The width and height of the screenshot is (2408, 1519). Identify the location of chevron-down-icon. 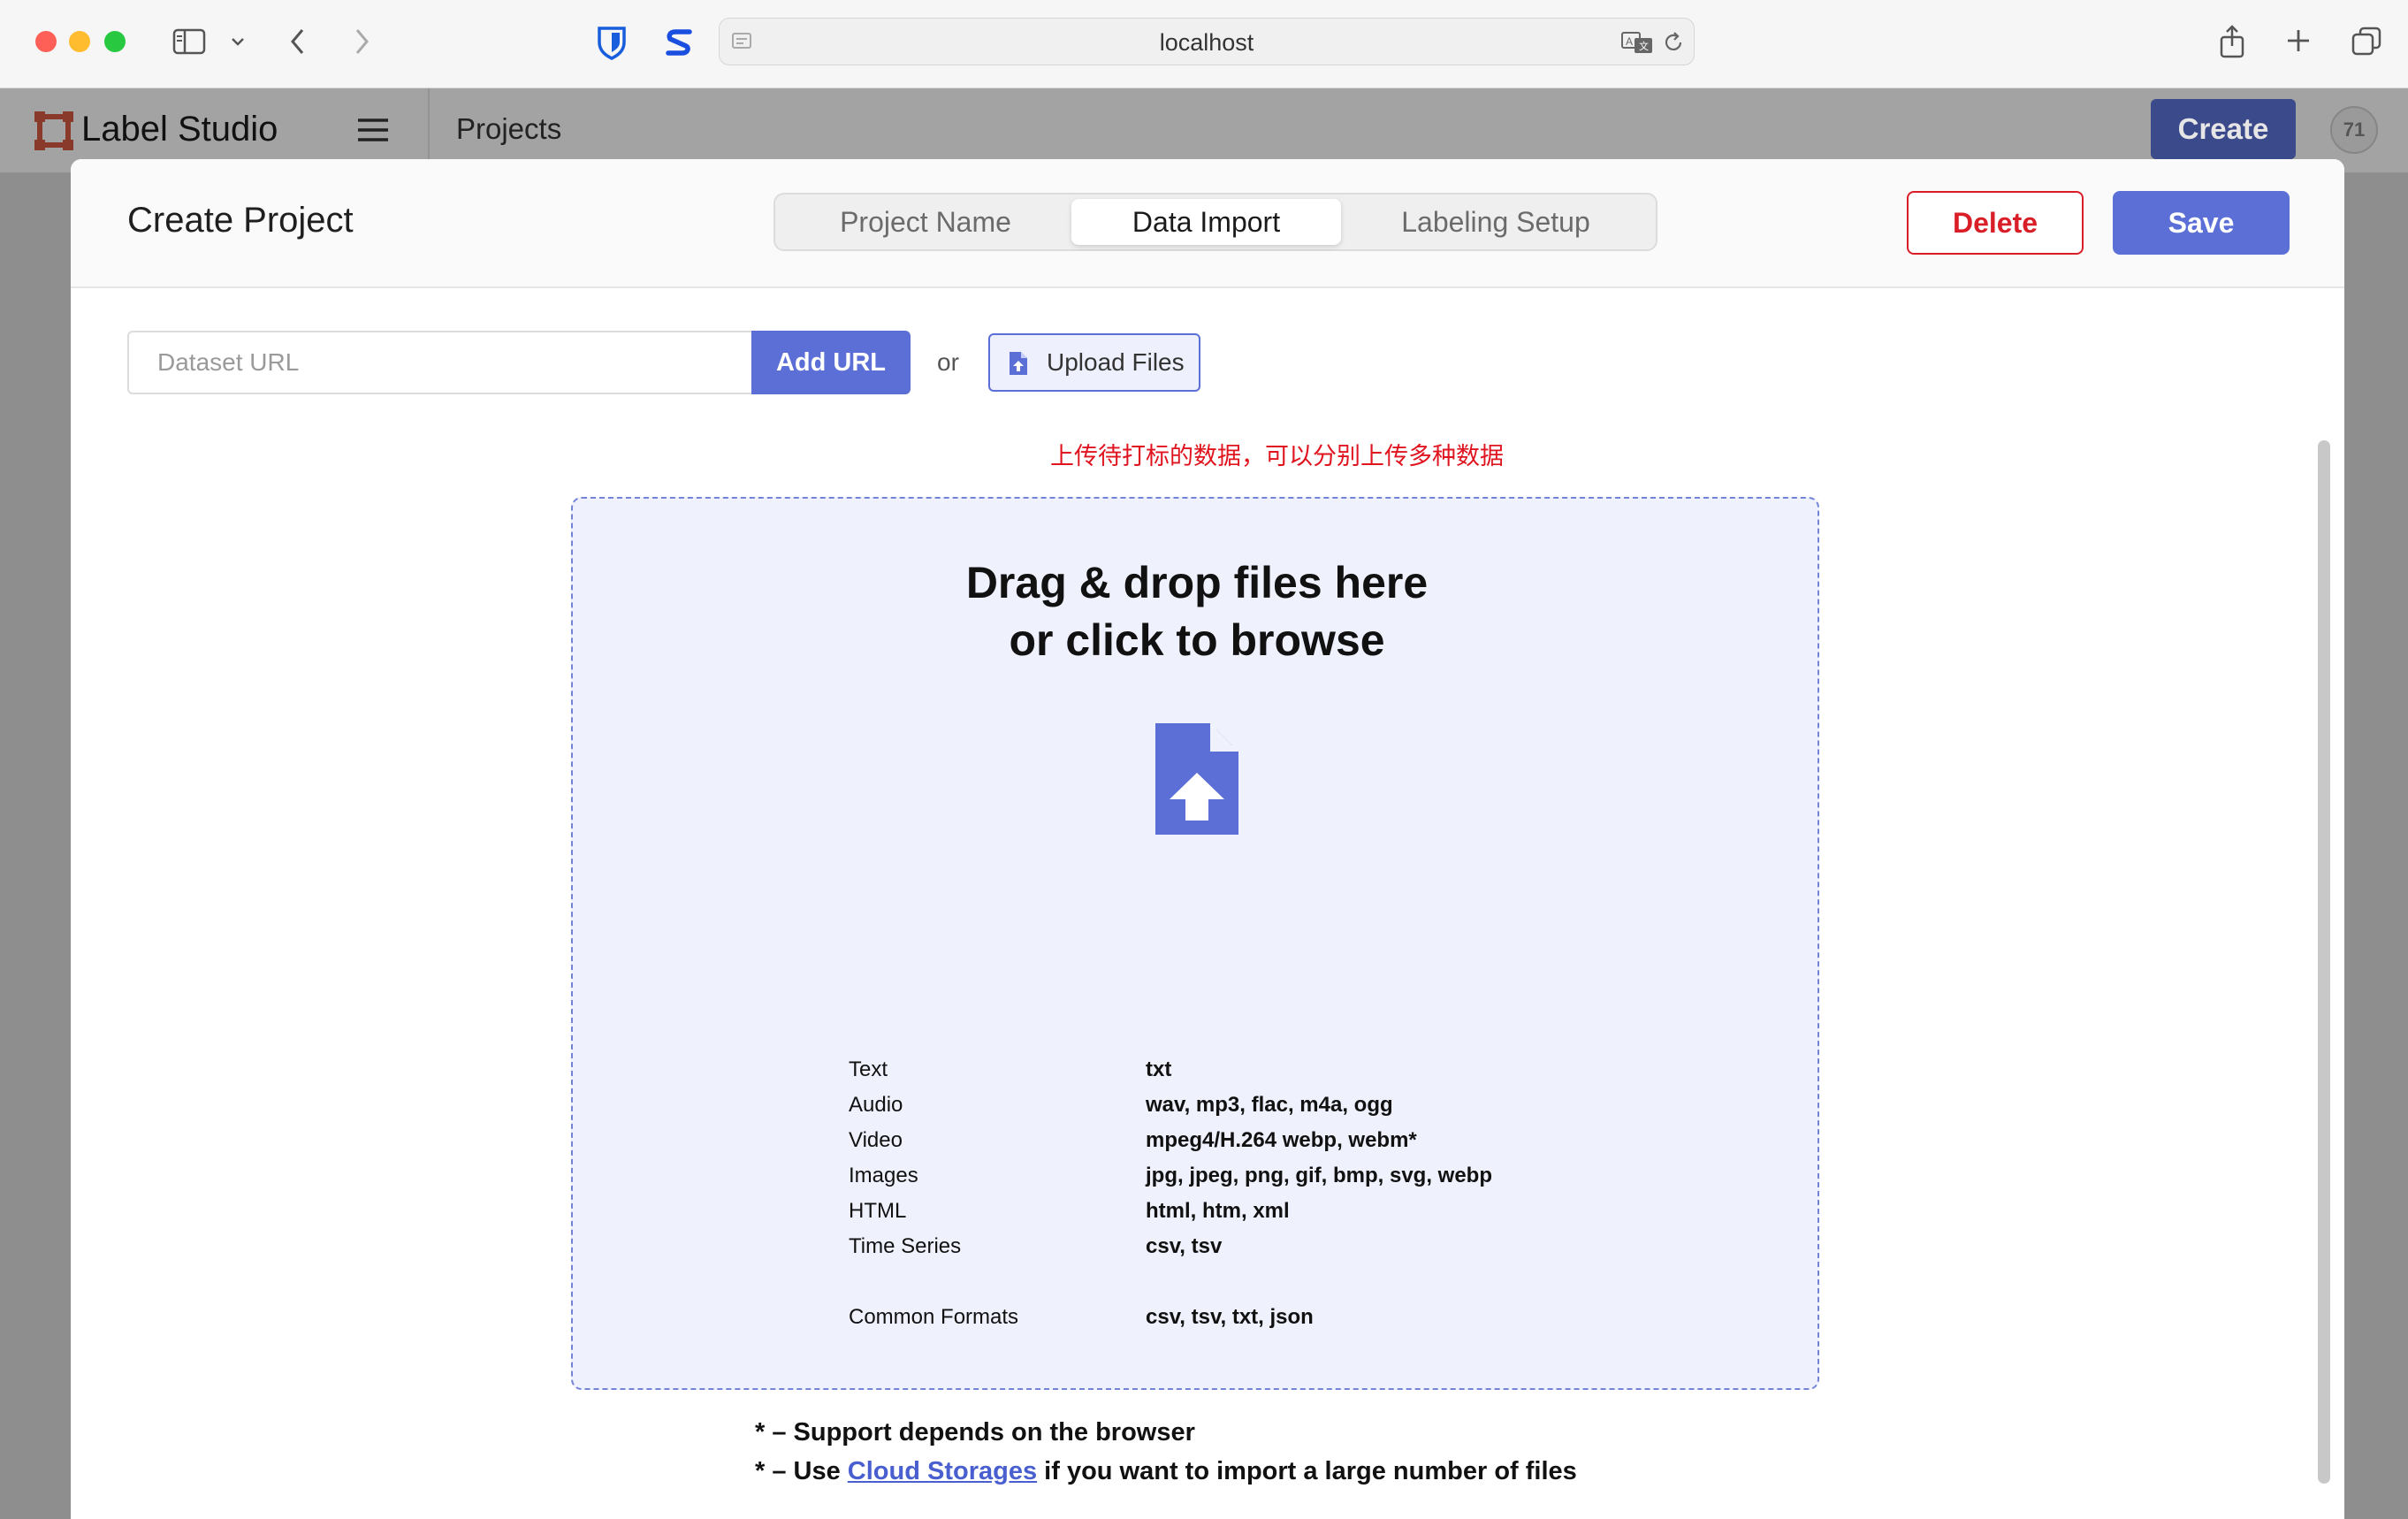
(238, 41).